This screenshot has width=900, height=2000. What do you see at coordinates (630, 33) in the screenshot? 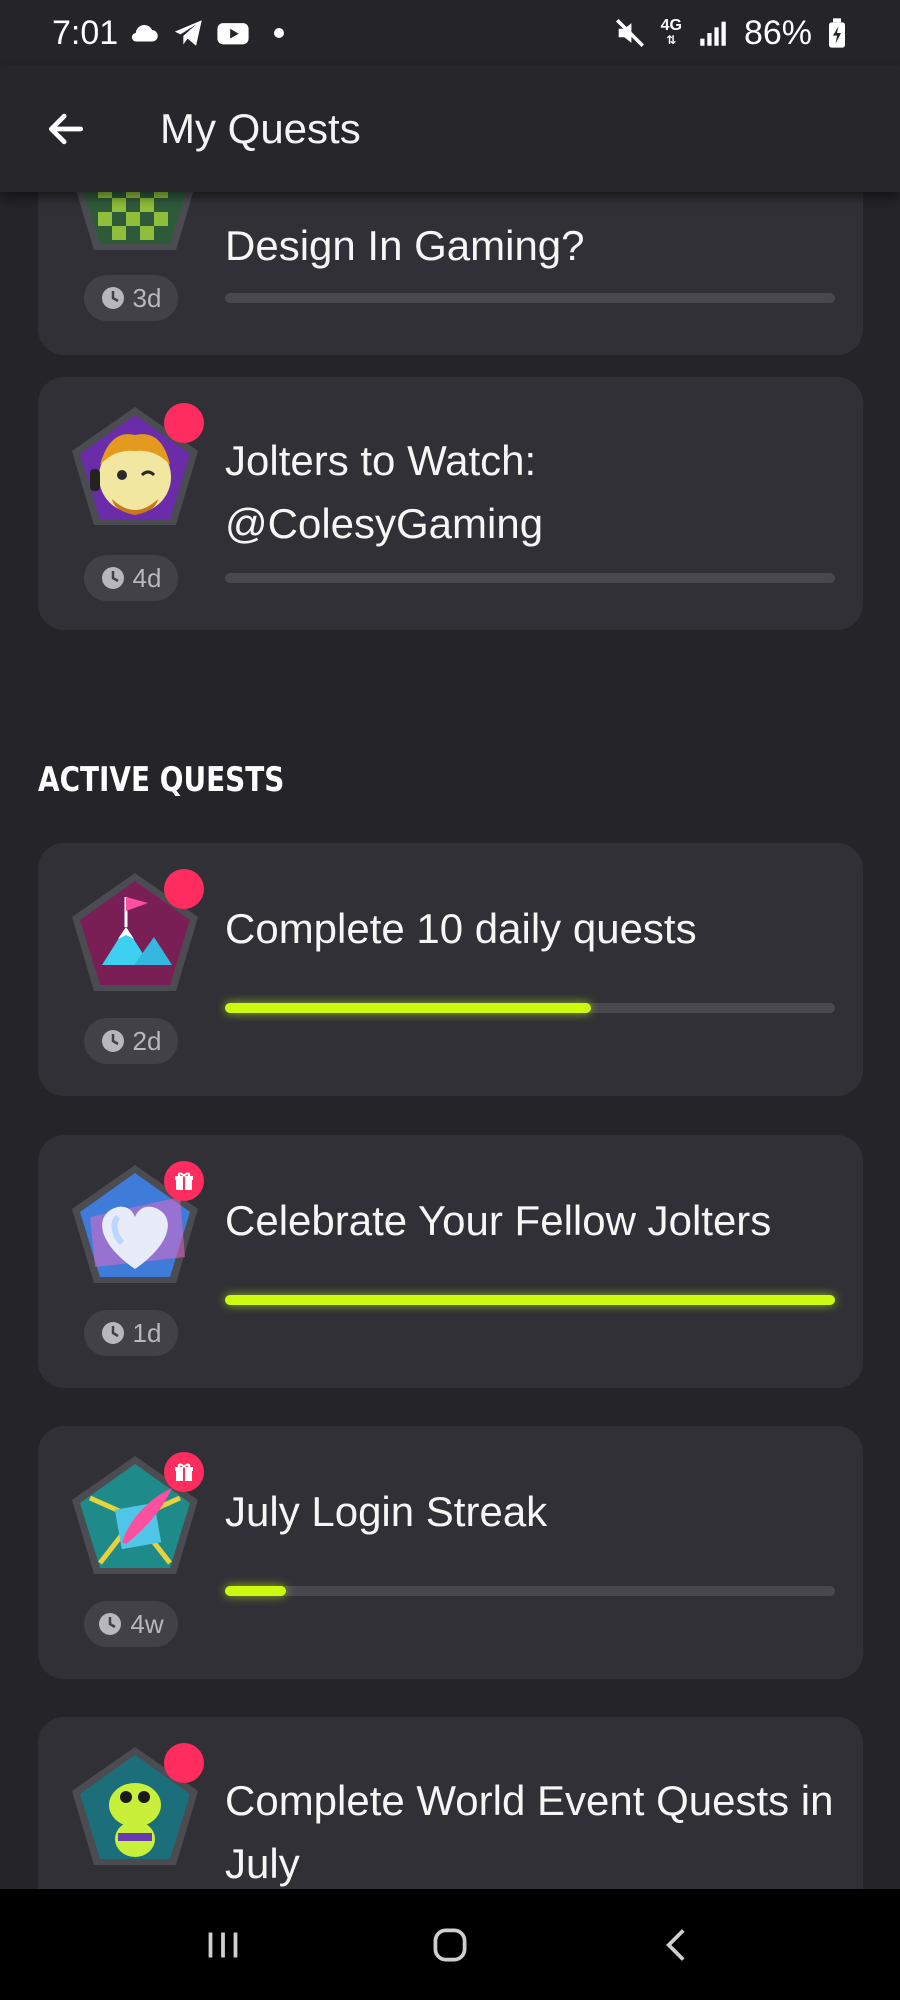
I see `mute-icon` at bounding box center [630, 33].